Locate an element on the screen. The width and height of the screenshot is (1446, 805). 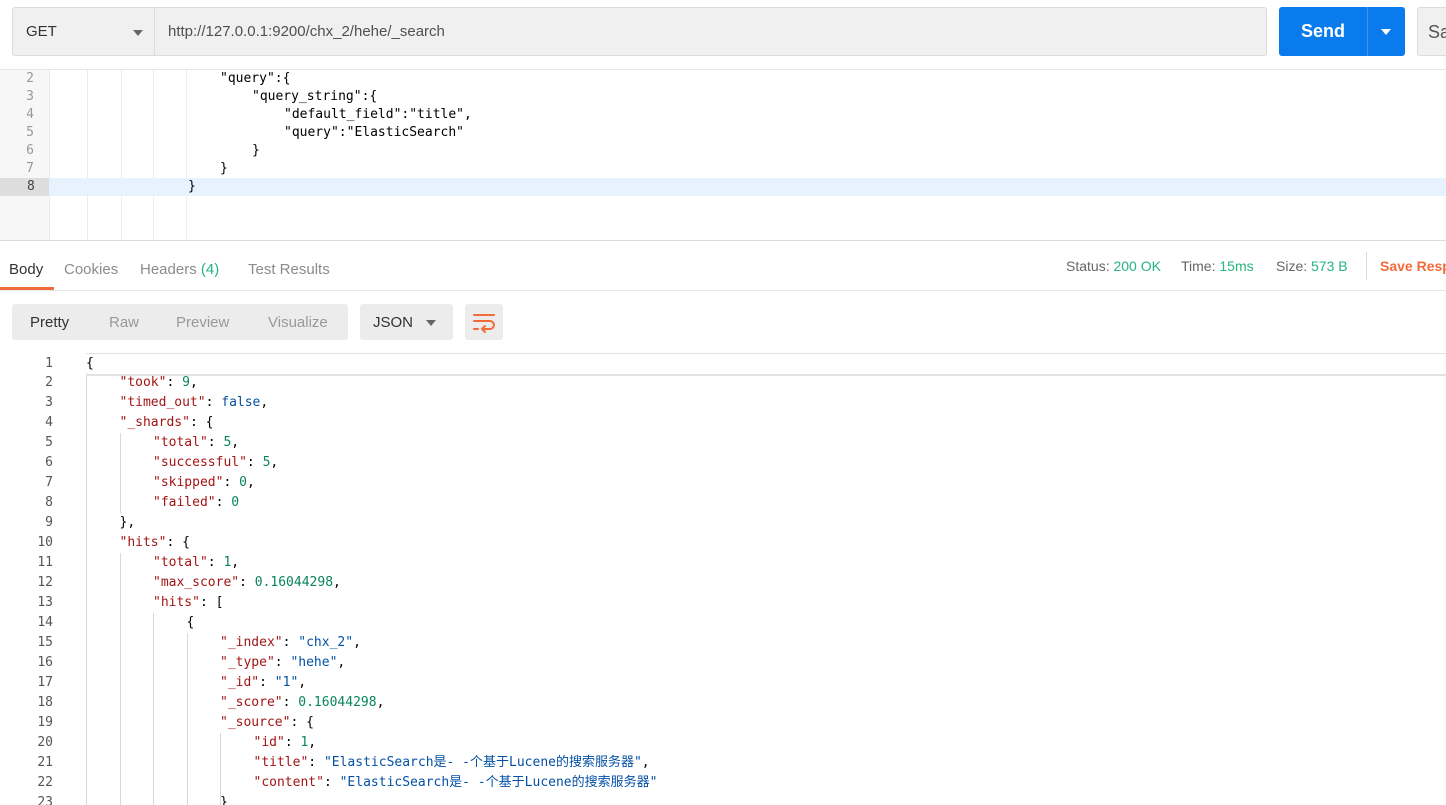
divider is located at coordinates (1366, 266).